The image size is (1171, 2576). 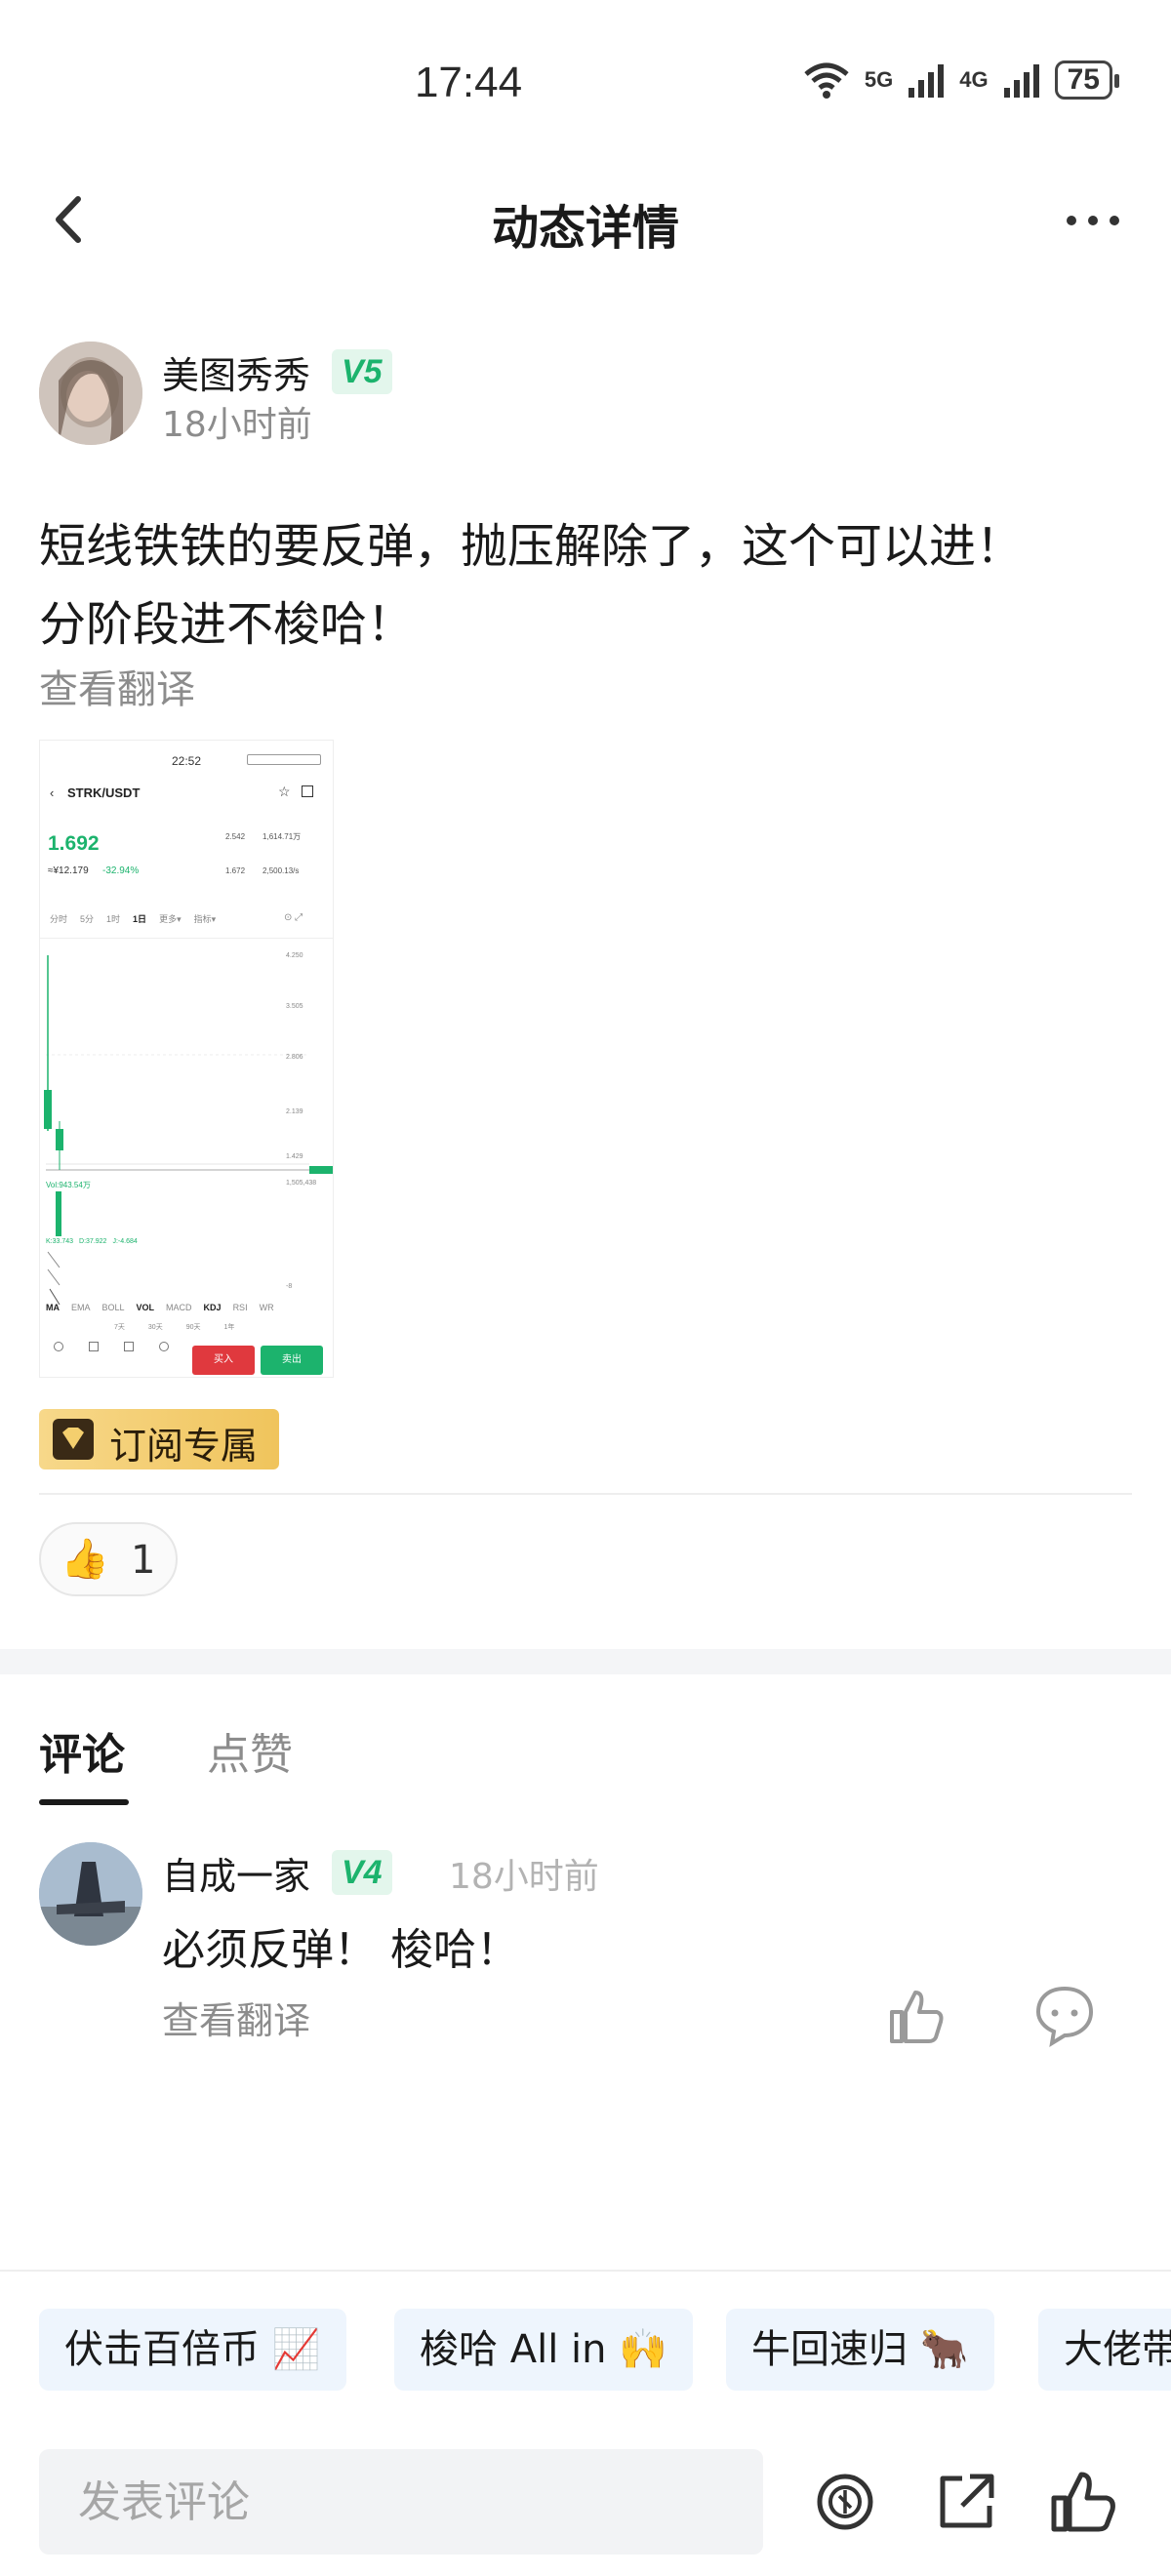 What do you see at coordinates (281, 870) in the screenshot?
I see `thumb-stat-value: 2,500.13/s` at bounding box center [281, 870].